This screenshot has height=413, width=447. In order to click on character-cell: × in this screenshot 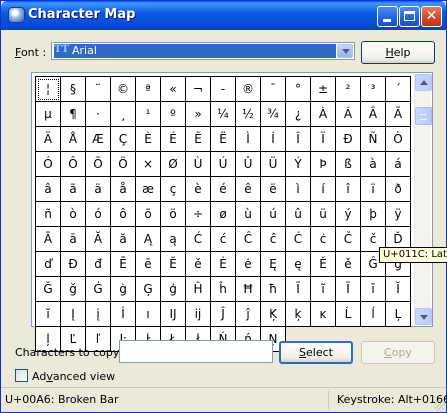, I will do `click(148, 164)`.